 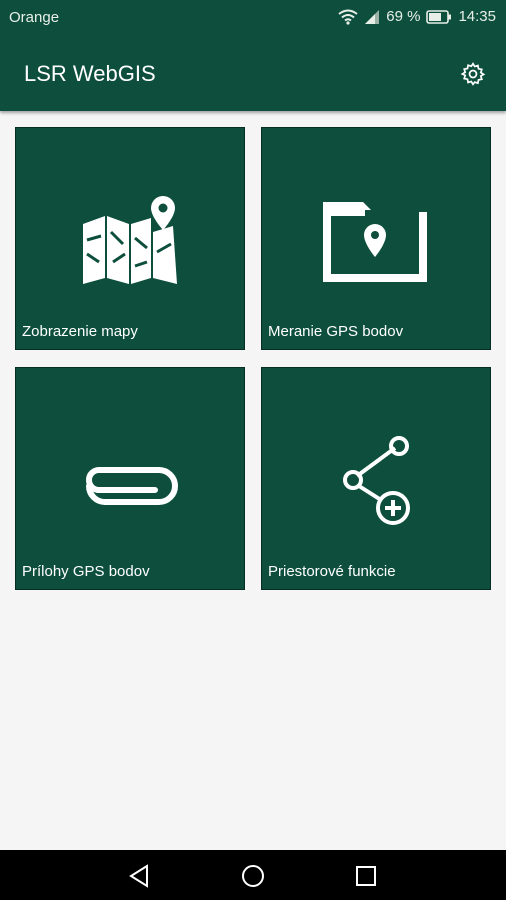 What do you see at coordinates (132, 486) in the screenshot?
I see `paperclip-icon` at bounding box center [132, 486].